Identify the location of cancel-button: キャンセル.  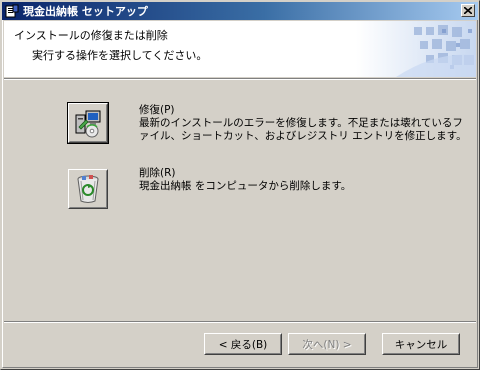
(421, 344).